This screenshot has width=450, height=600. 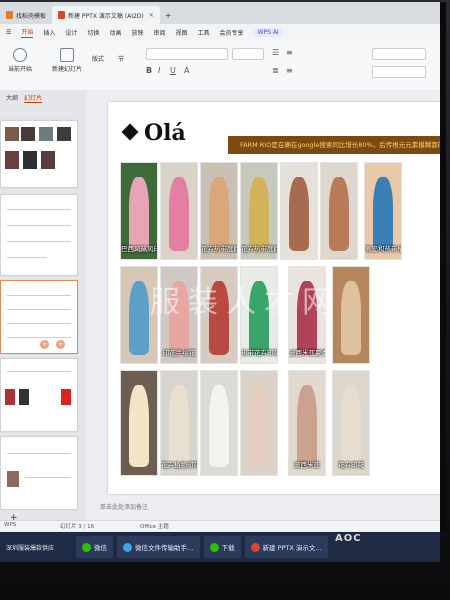 What do you see at coordinates (44, 344) in the screenshot?
I see `add-slide-icon: +` at bounding box center [44, 344].